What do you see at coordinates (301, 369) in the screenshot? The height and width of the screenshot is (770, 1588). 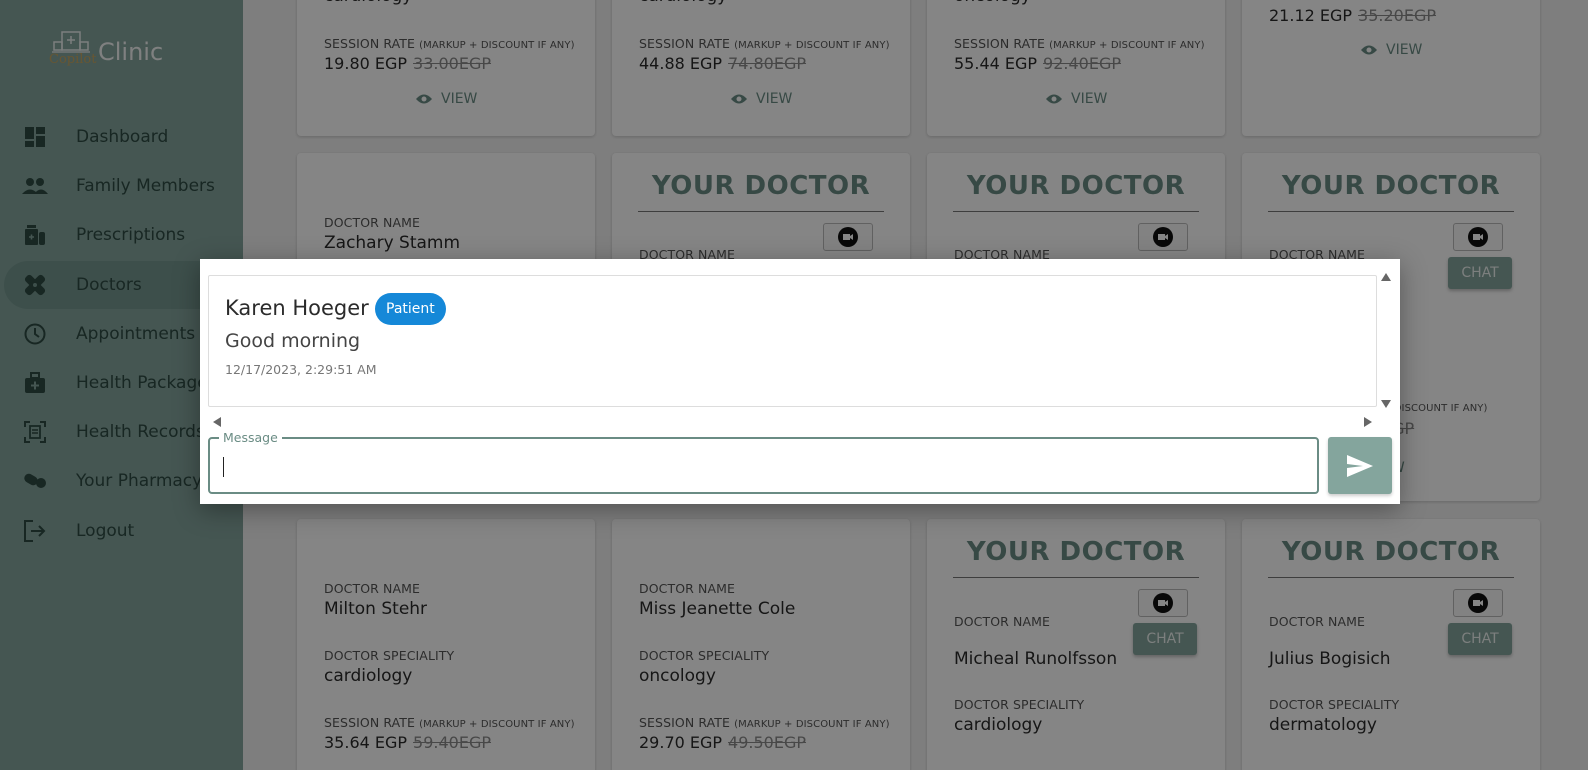 I see `message-timestamp: 12/17/2023, 2:29:51 AM` at bounding box center [301, 369].